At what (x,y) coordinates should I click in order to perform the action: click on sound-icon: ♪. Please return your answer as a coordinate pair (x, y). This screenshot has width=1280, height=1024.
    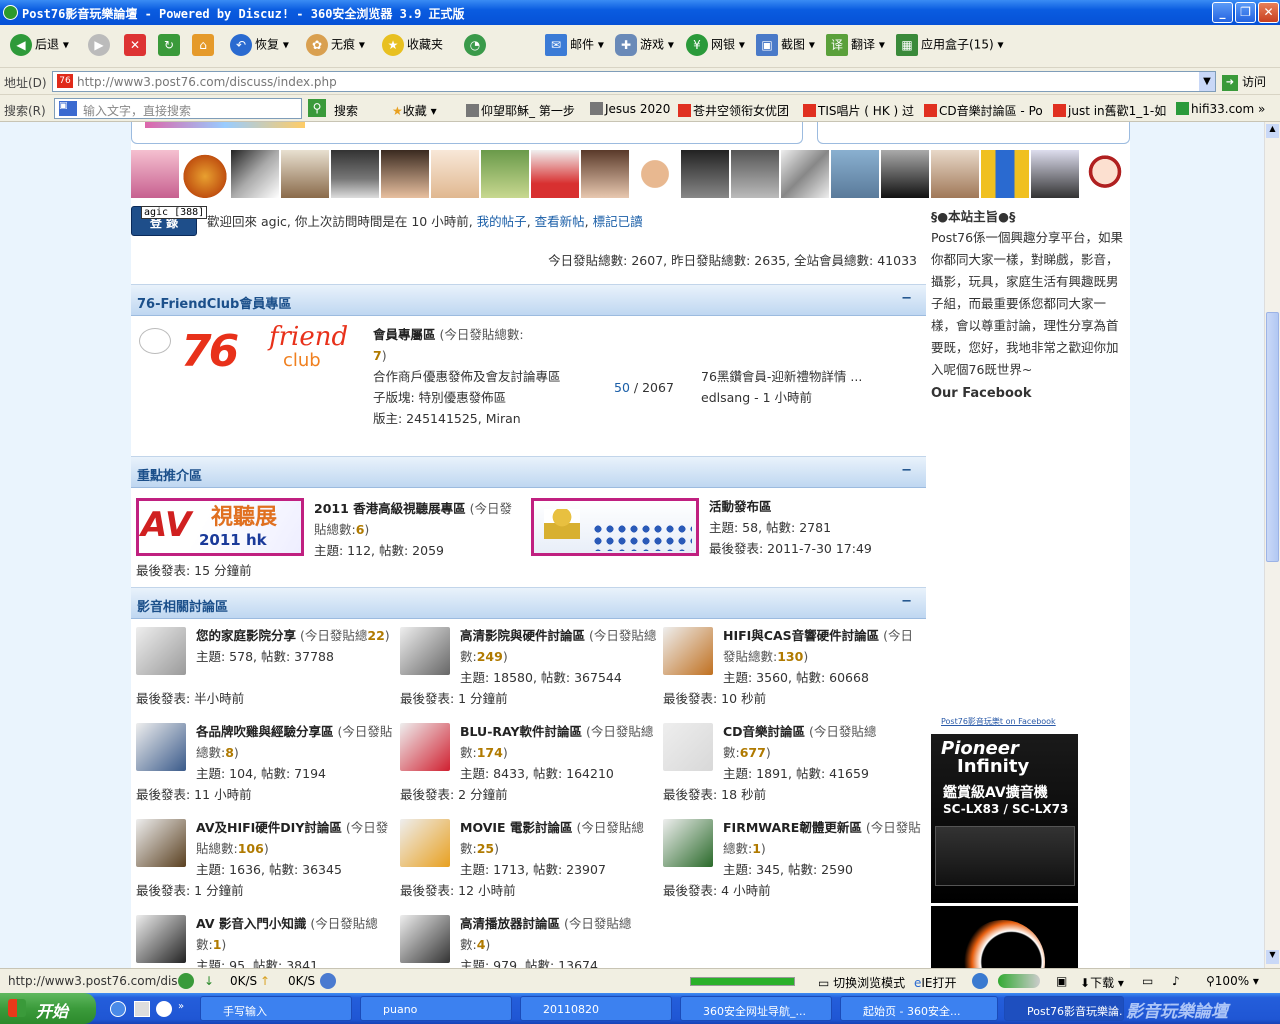
    Looking at the image, I should click on (1176, 981).